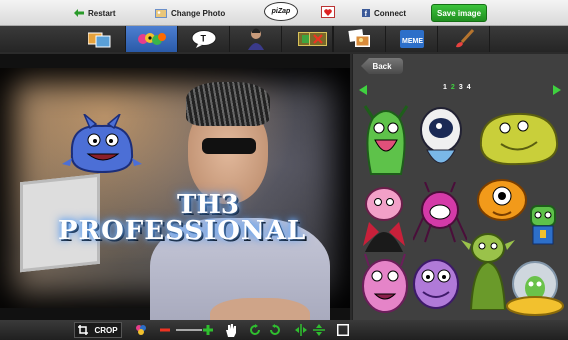 The height and width of the screenshot is (340, 568). Describe the element at coordinates (102, 13) in the screenshot. I see `restart-label: Restart` at that location.